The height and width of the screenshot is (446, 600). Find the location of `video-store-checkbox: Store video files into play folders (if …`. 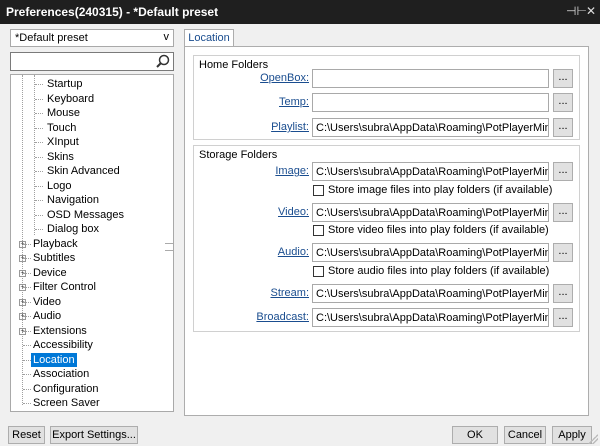

video-store-checkbox: Store video files into play folders (if … is located at coordinates (438, 231).